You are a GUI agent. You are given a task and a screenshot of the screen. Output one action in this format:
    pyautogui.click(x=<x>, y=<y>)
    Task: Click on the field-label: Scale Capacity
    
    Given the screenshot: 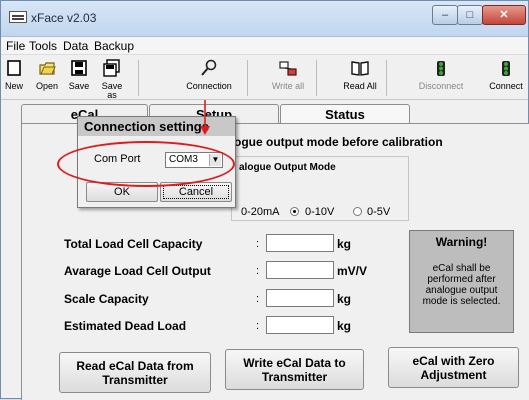 What is the action you would take?
    pyautogui.click(x=106, y=299)
    